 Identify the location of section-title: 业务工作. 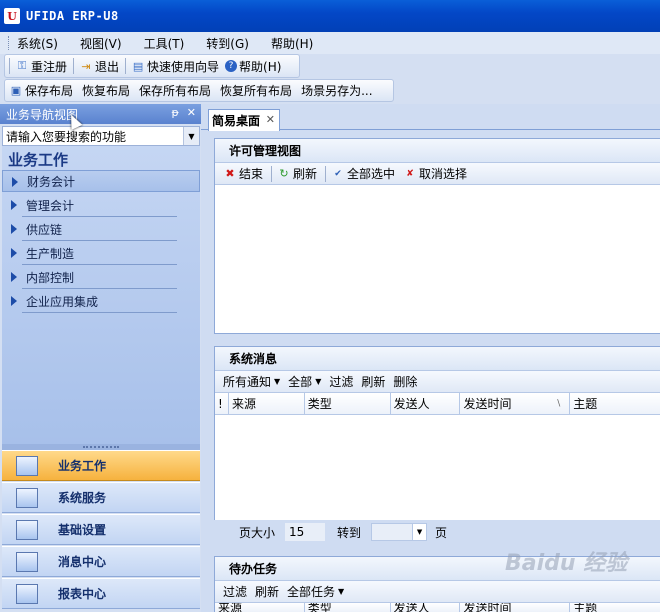
(38, 160).